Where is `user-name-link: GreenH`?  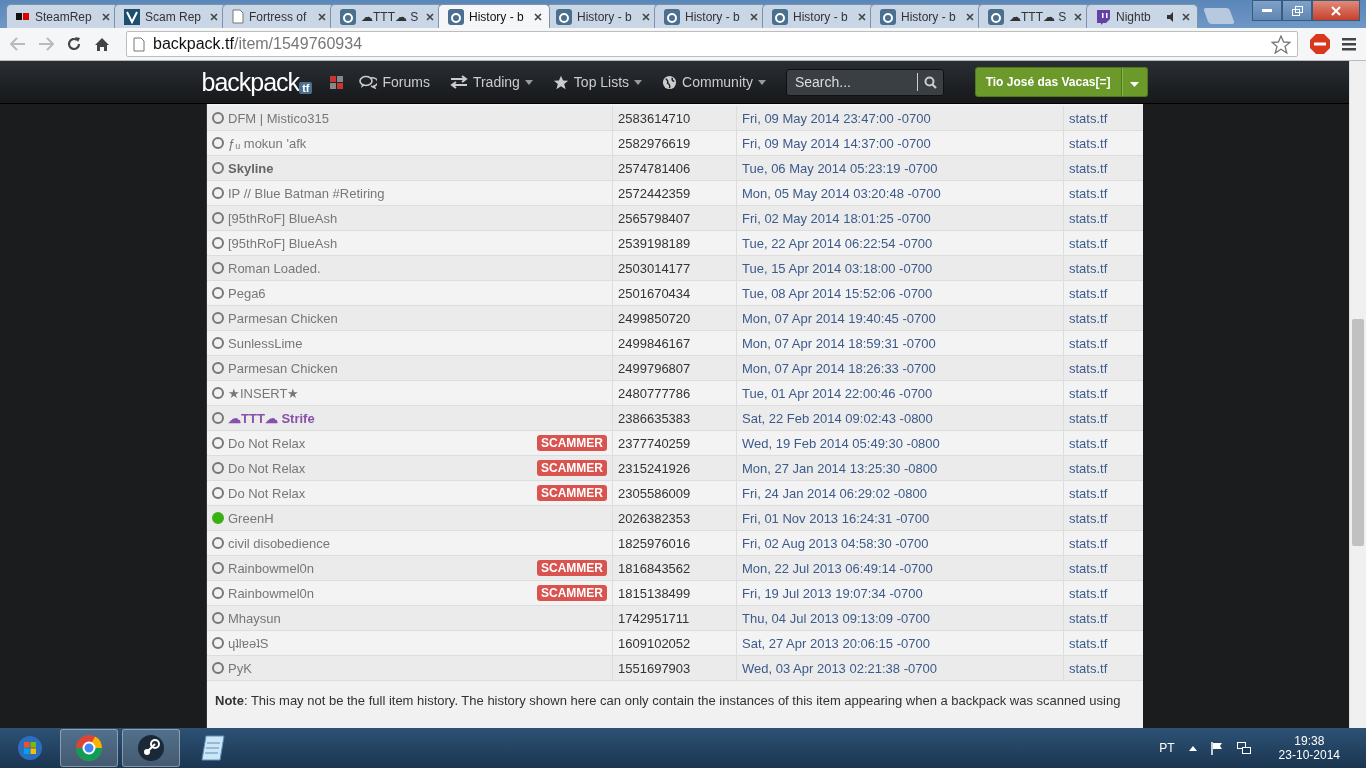 user-name-link: GreenH is located at coordinates (417, 518).